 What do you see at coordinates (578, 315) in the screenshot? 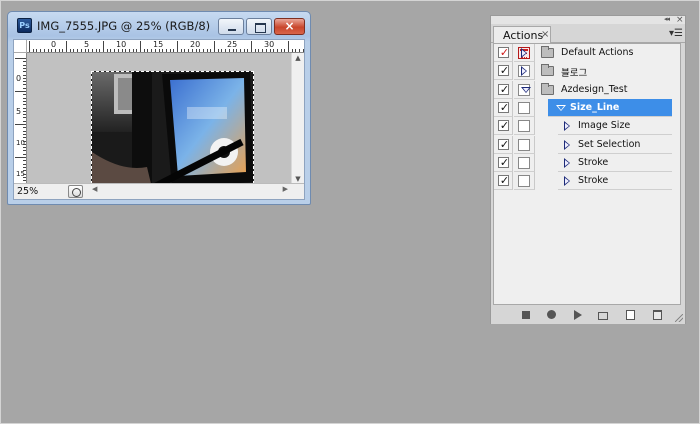
I see `play-icon` at bounding box center [578, 315].